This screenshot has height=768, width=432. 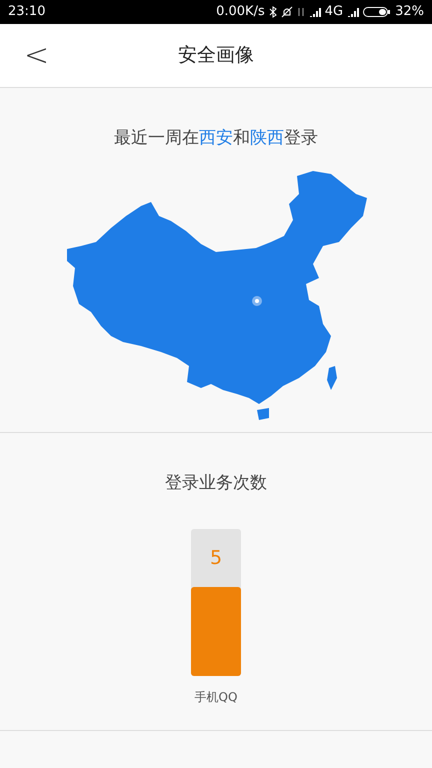 What do you see at coordinates (37, 55) in the screenshot?
I see `back-button: <` at bounding box center [37, 55].